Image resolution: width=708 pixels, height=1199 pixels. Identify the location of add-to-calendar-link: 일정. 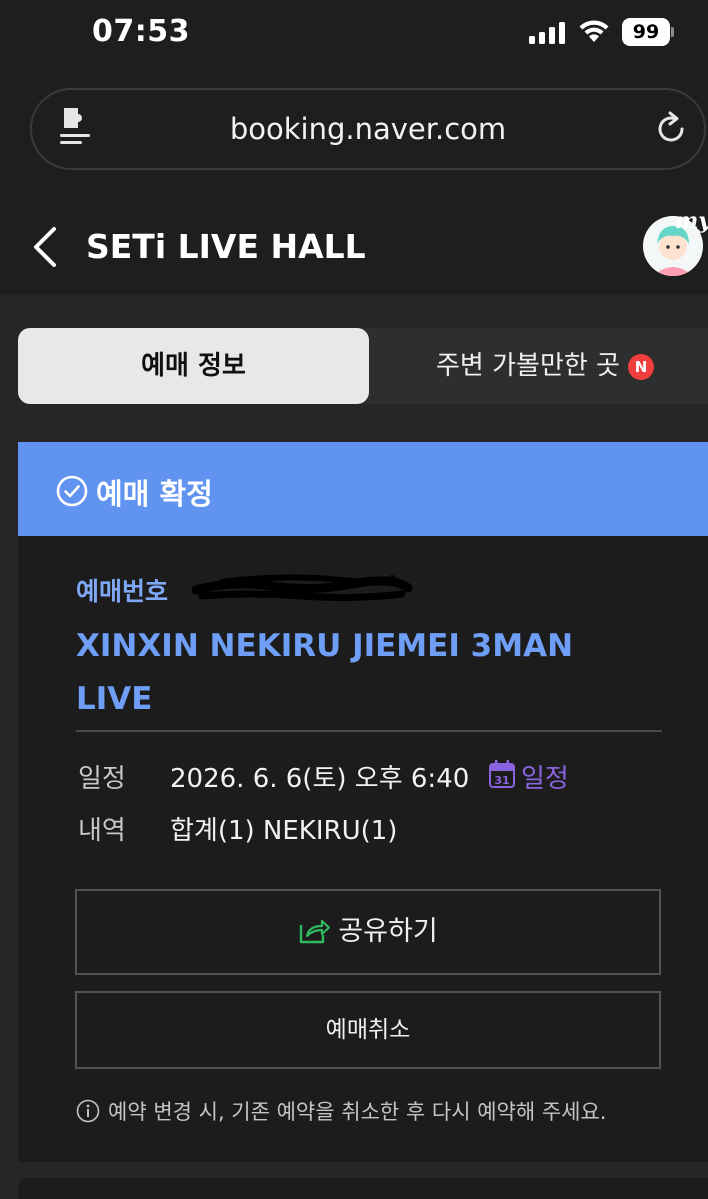
(545, 776).